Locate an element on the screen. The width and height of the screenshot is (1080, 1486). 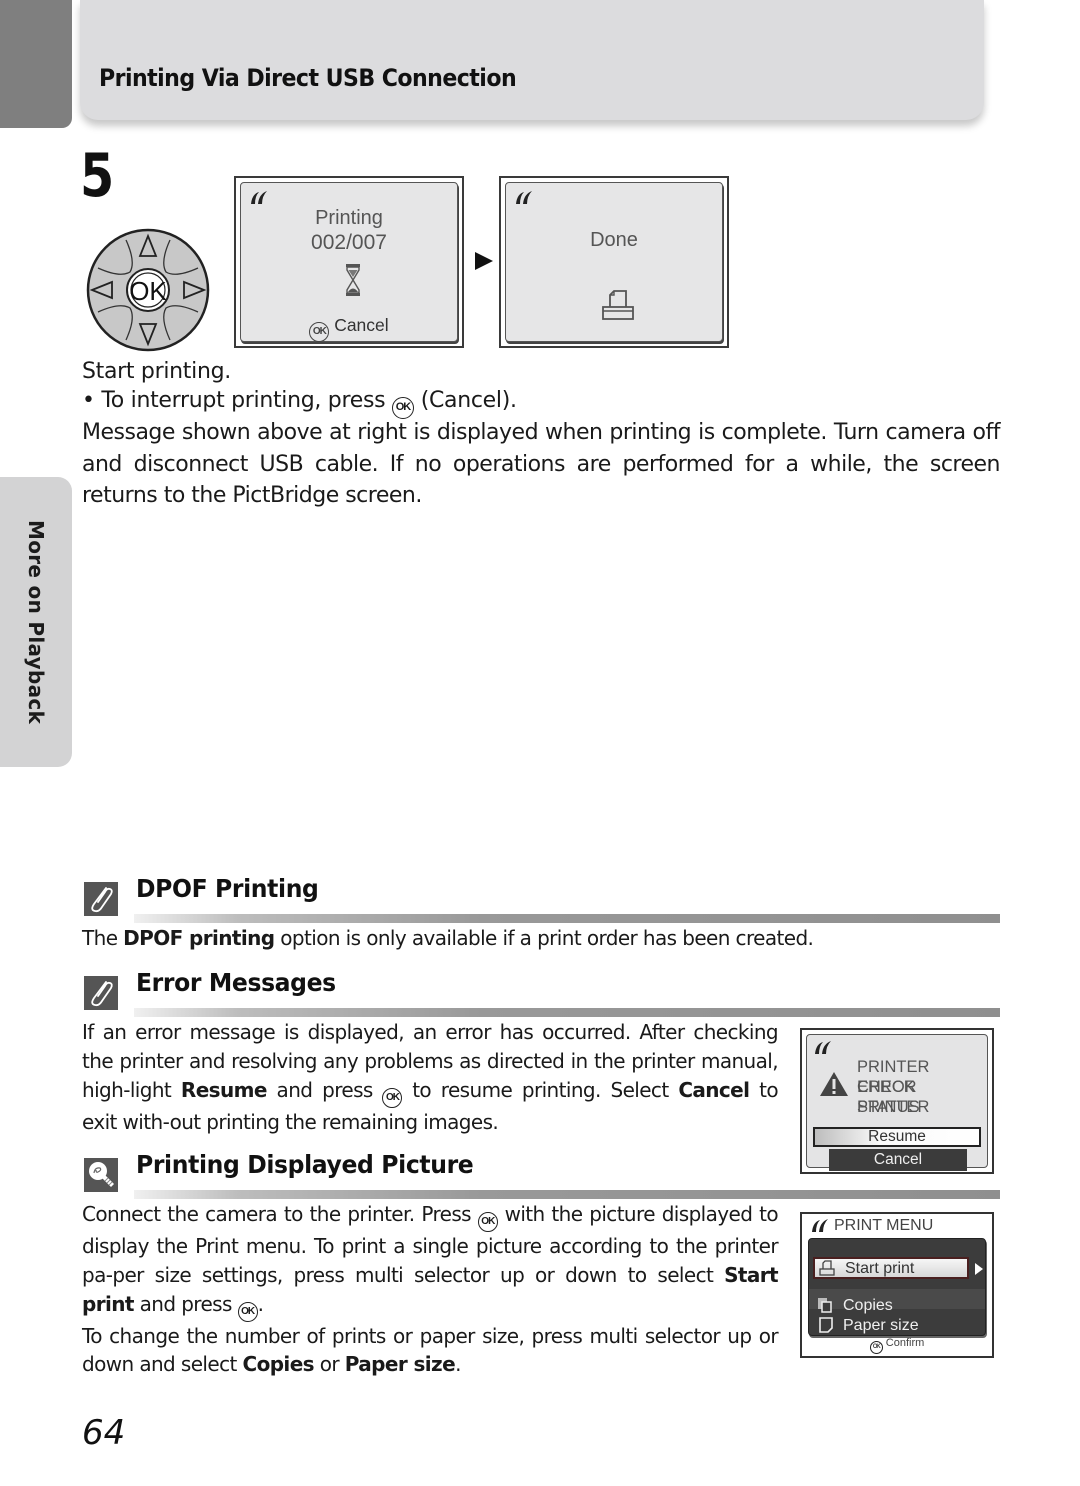
ok-label: OK is located at coordinates (148, 291).